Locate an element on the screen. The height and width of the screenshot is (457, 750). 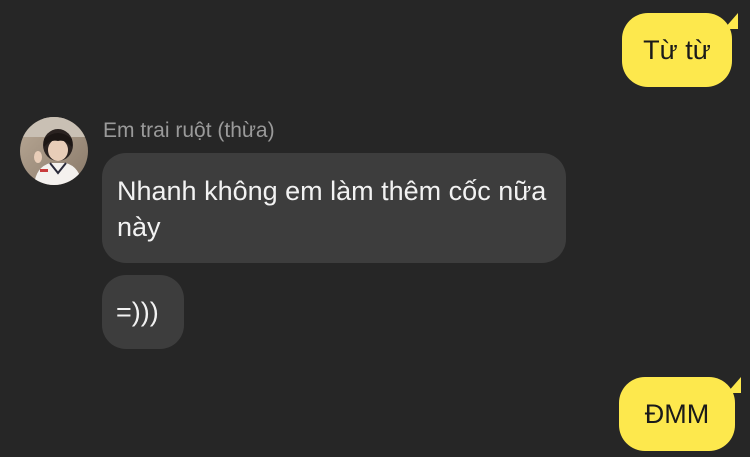
outgoing-message-text: Từ từ is located at coordinates (677, 49).